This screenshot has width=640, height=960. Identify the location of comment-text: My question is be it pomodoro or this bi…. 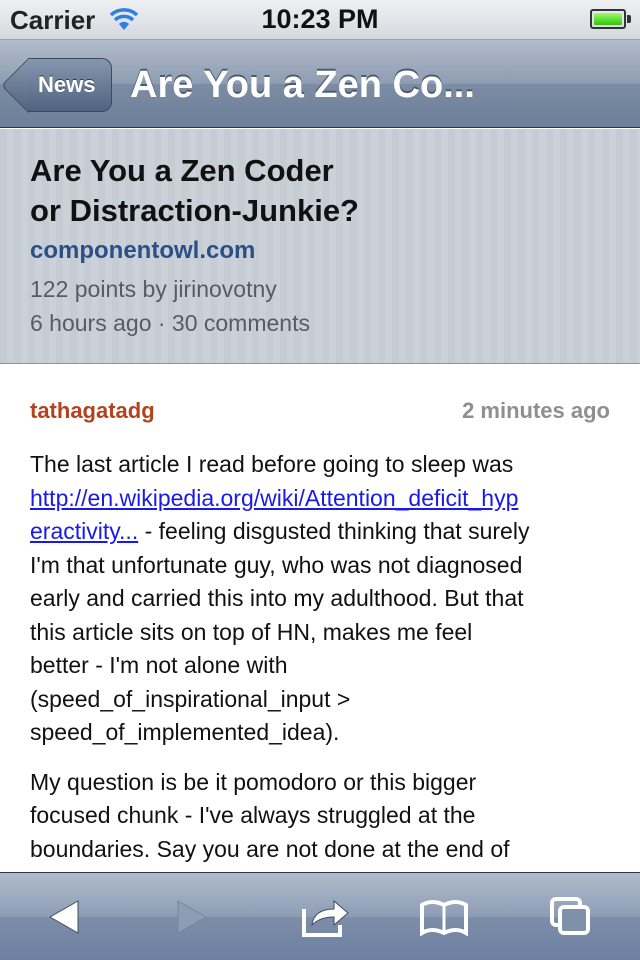
(253, 781).